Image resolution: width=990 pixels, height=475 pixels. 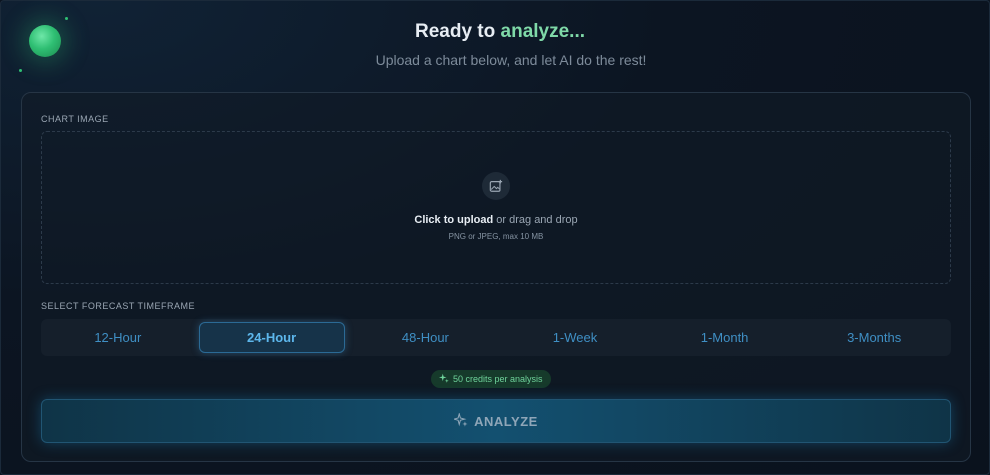 I want to click on drag-drop-text: or drag and drop, so click(x=537, y=220).